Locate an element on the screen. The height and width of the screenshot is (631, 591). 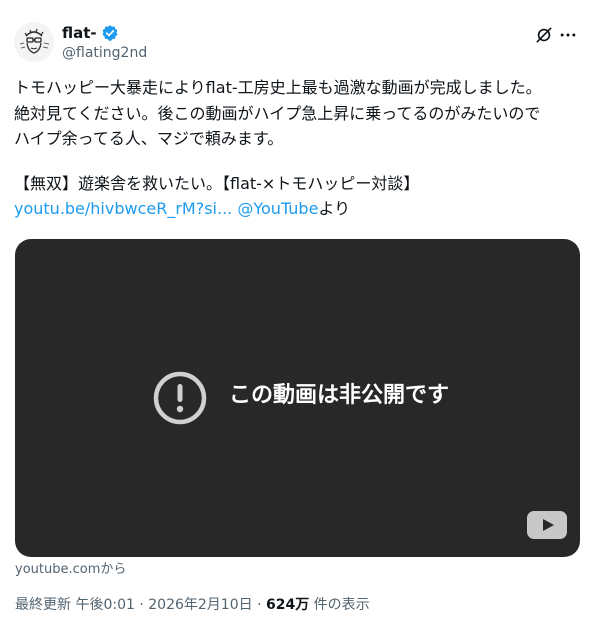
exclamation-circle-icon is located at coordinates (180, 398).